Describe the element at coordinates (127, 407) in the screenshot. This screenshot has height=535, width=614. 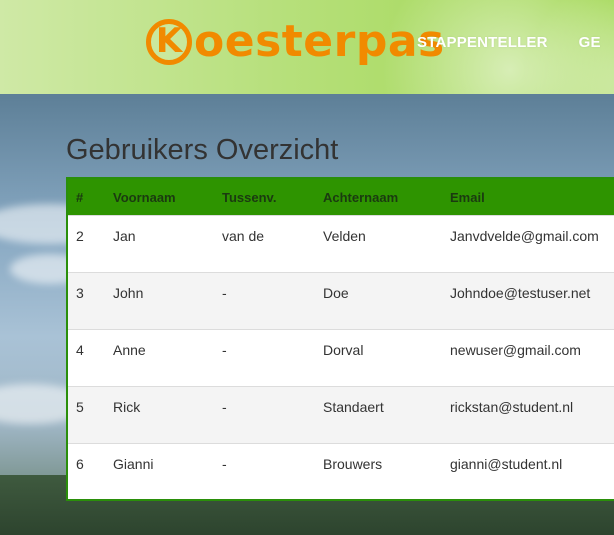
I see `cell-first-name: Rick` at that location.